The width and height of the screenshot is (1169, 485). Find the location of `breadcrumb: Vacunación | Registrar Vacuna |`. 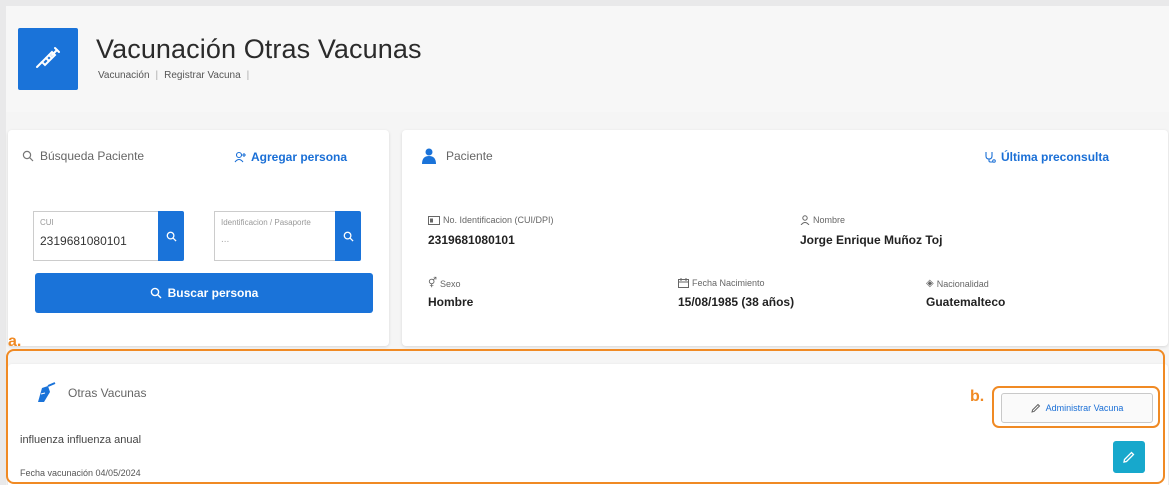

breadcrumb: Vacunación | Registrar Vacuna | is located at coordinates (173, 75).